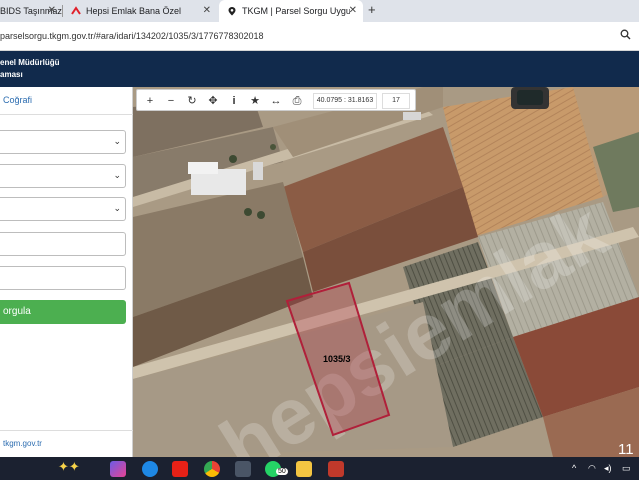 The width and height of the screenshot is (639, 480). What do you see at coordinates (17, 311) in the screenshot?
I see `query-button-label: orgula` at bounding box center [17, 311].